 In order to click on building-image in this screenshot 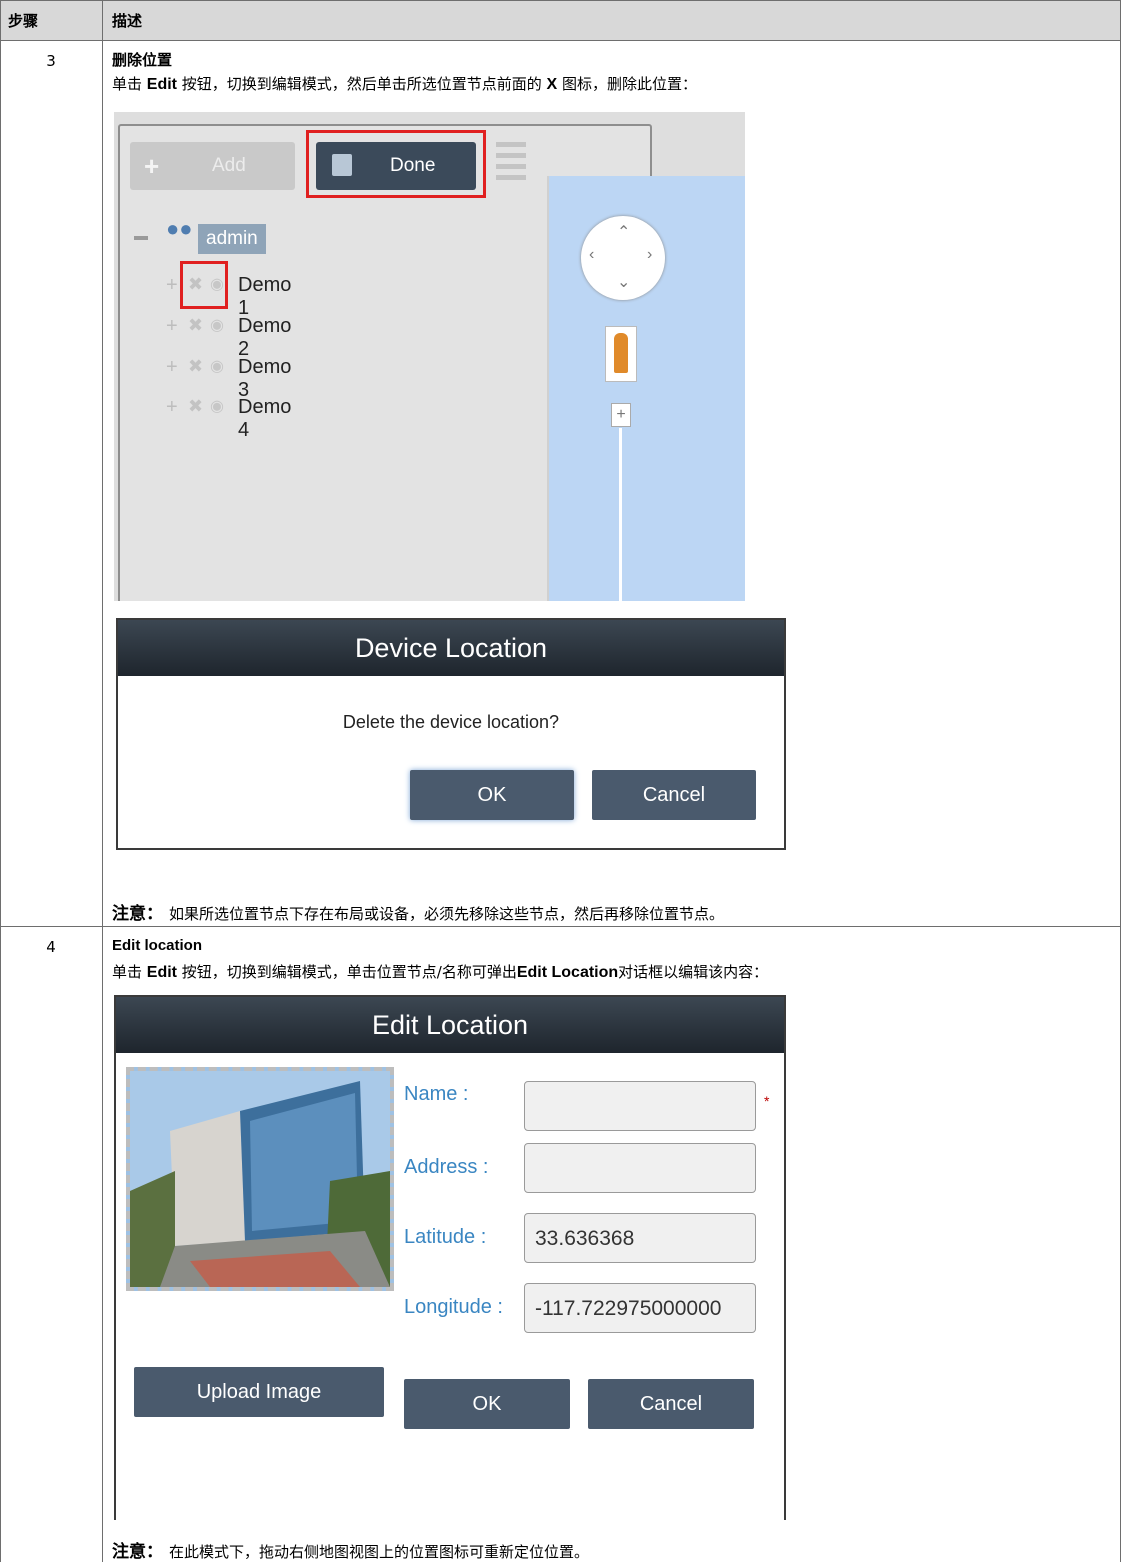, I will do `click(260, 1179)`.